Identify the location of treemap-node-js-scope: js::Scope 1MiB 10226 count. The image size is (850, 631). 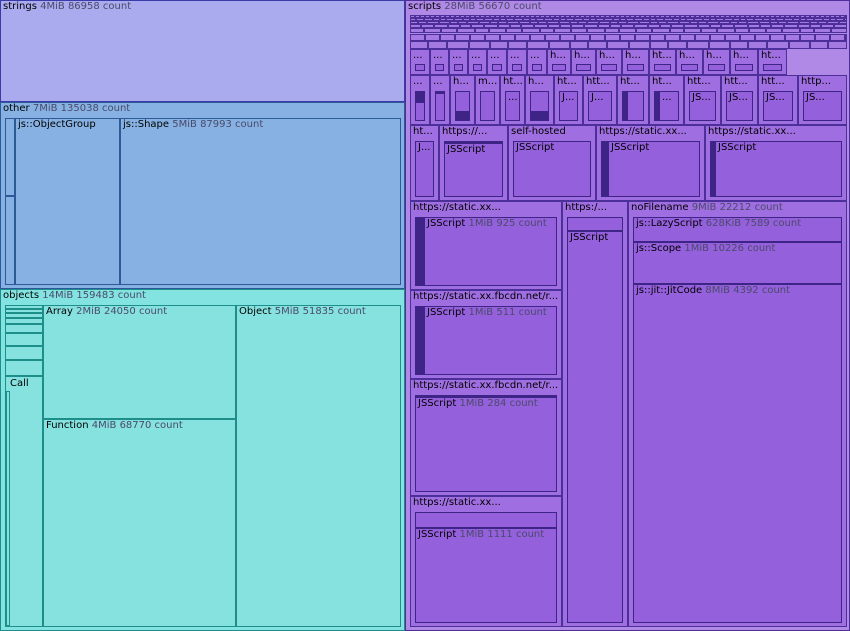
(737, 263).